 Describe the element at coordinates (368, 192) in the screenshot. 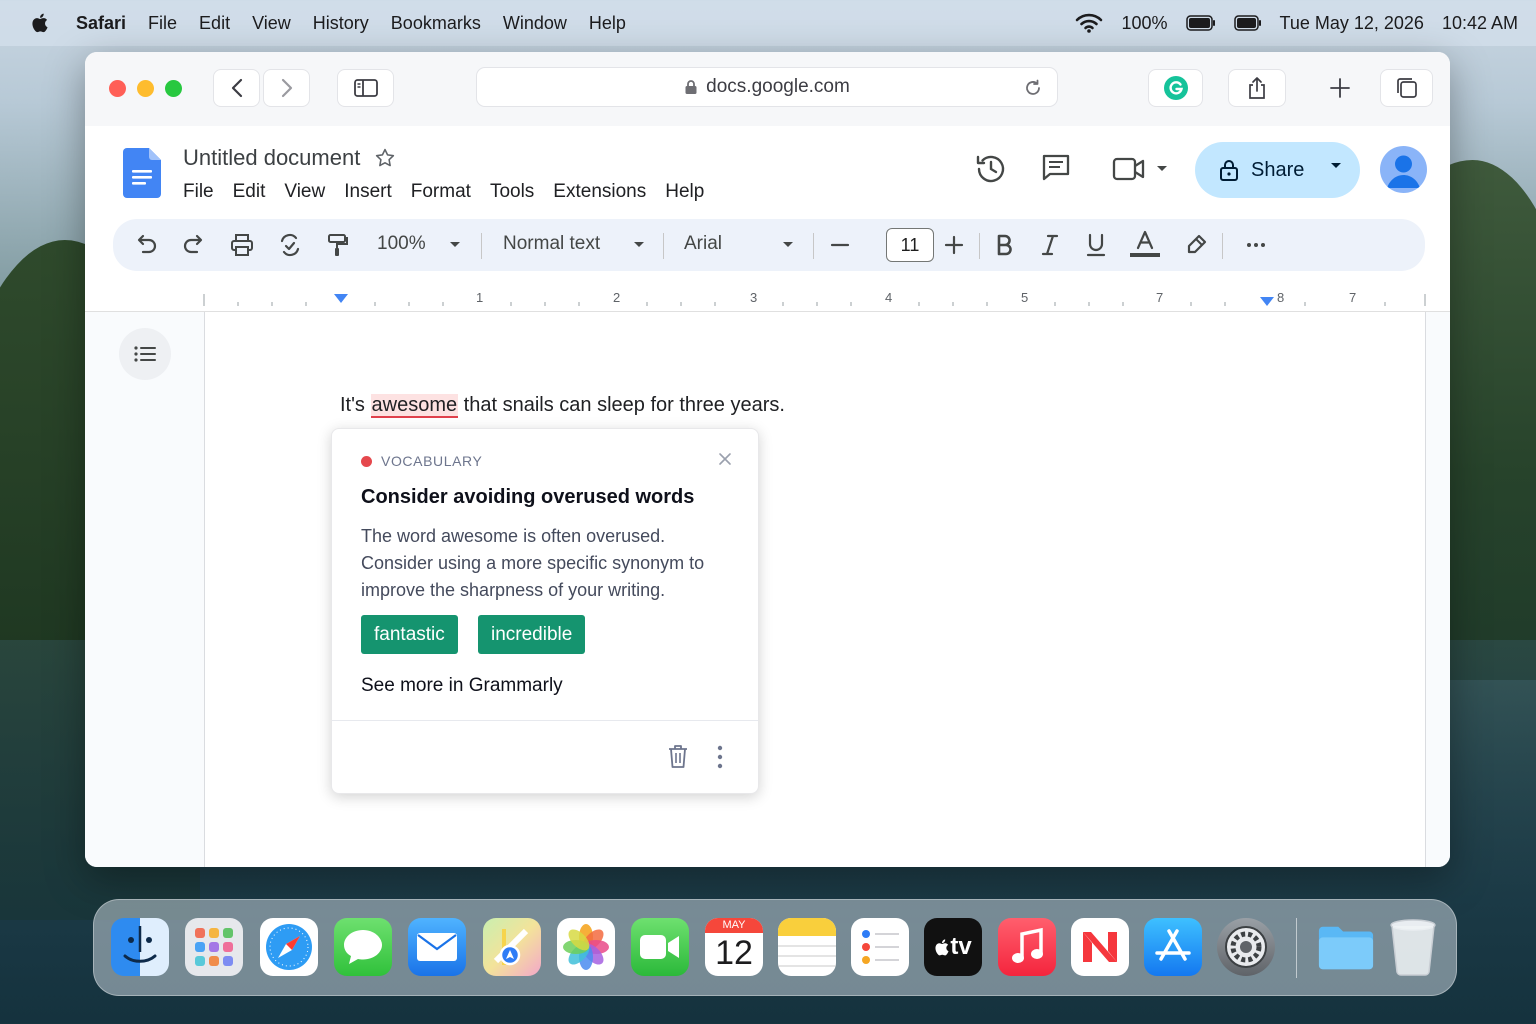

I see `docs-menu-insert: Insert` at that location.